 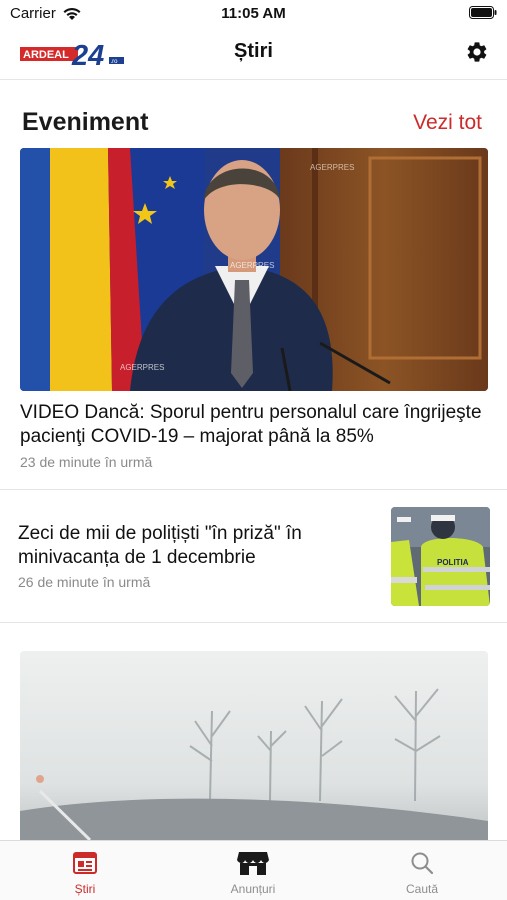 What do you see at coordinates (253, 889) in the screenshot?
I see `tab-label: Anunțuri` at bounding box center [253, 889].